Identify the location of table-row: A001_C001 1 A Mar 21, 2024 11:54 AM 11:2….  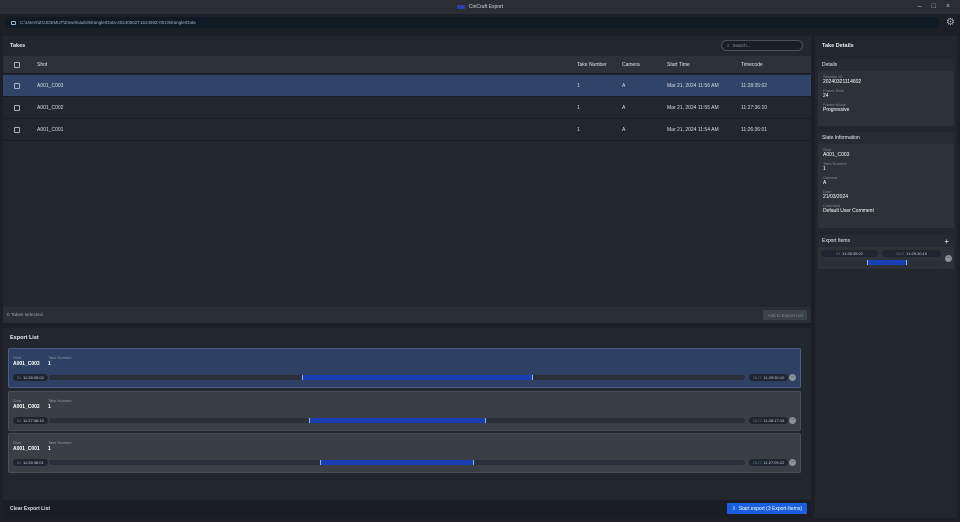
(407, 130).